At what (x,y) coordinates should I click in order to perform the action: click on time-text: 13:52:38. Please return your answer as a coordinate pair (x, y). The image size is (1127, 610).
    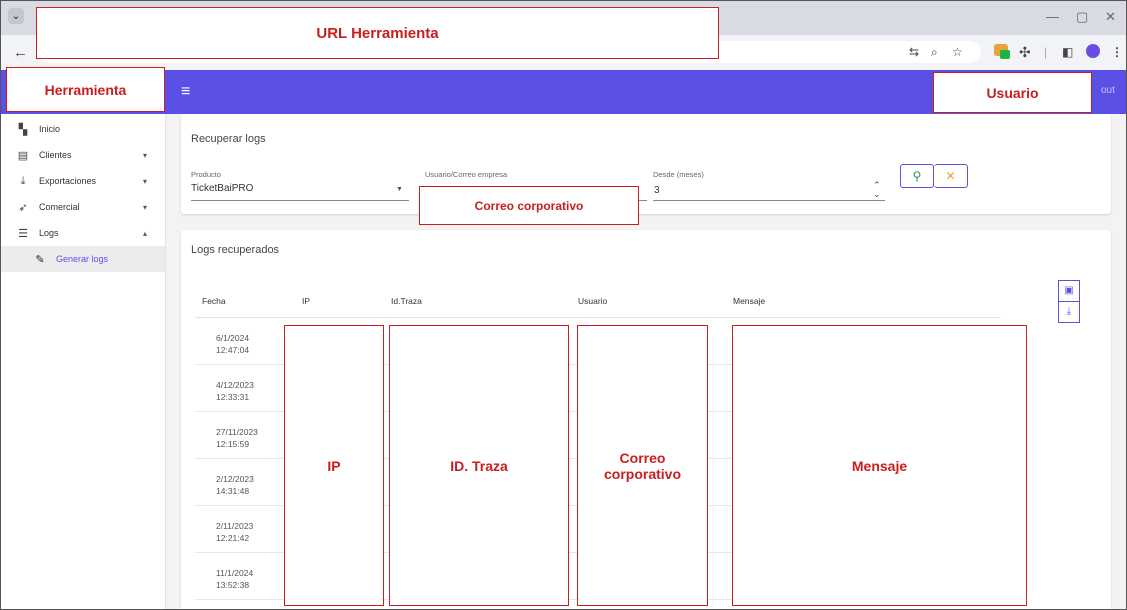
    Looking at the image, I should click on (233, 585).